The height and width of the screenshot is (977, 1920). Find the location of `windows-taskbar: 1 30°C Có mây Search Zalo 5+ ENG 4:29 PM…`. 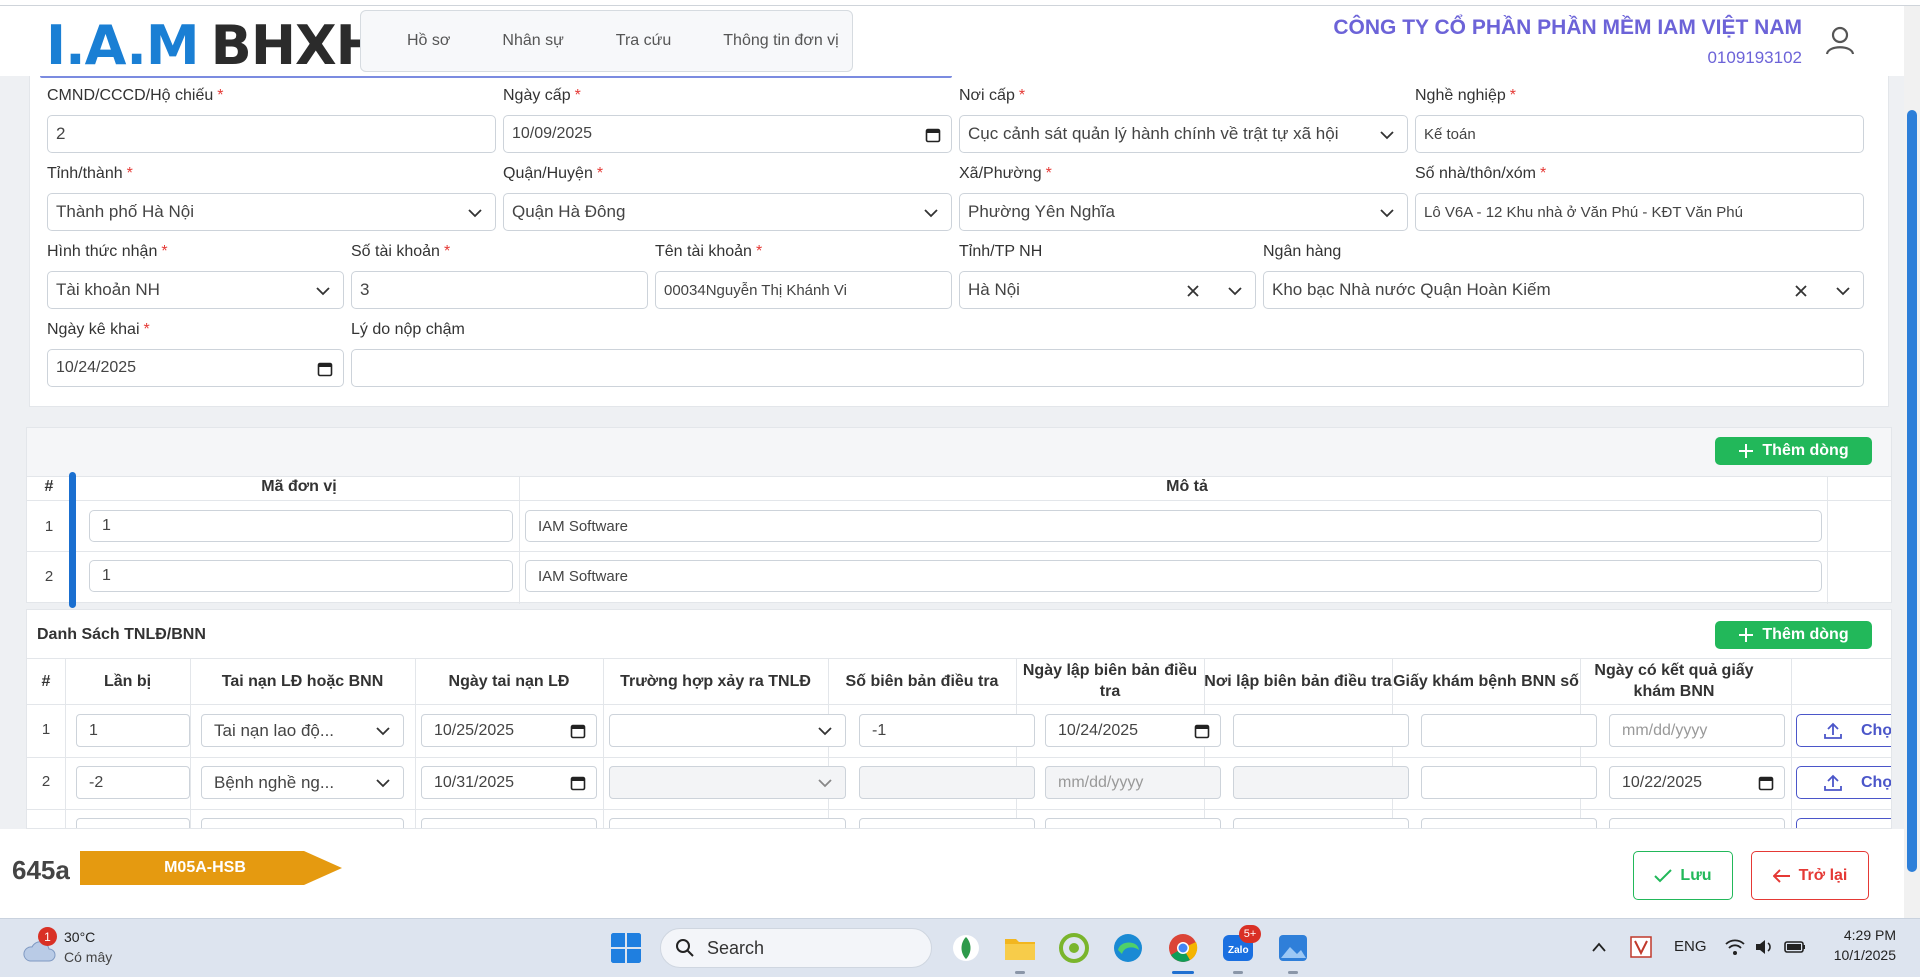

windows-taskbar: 1 30°C Có mây Search Zalo 5+ ENG 4:29 PM… is located at coordinates (960, 947).